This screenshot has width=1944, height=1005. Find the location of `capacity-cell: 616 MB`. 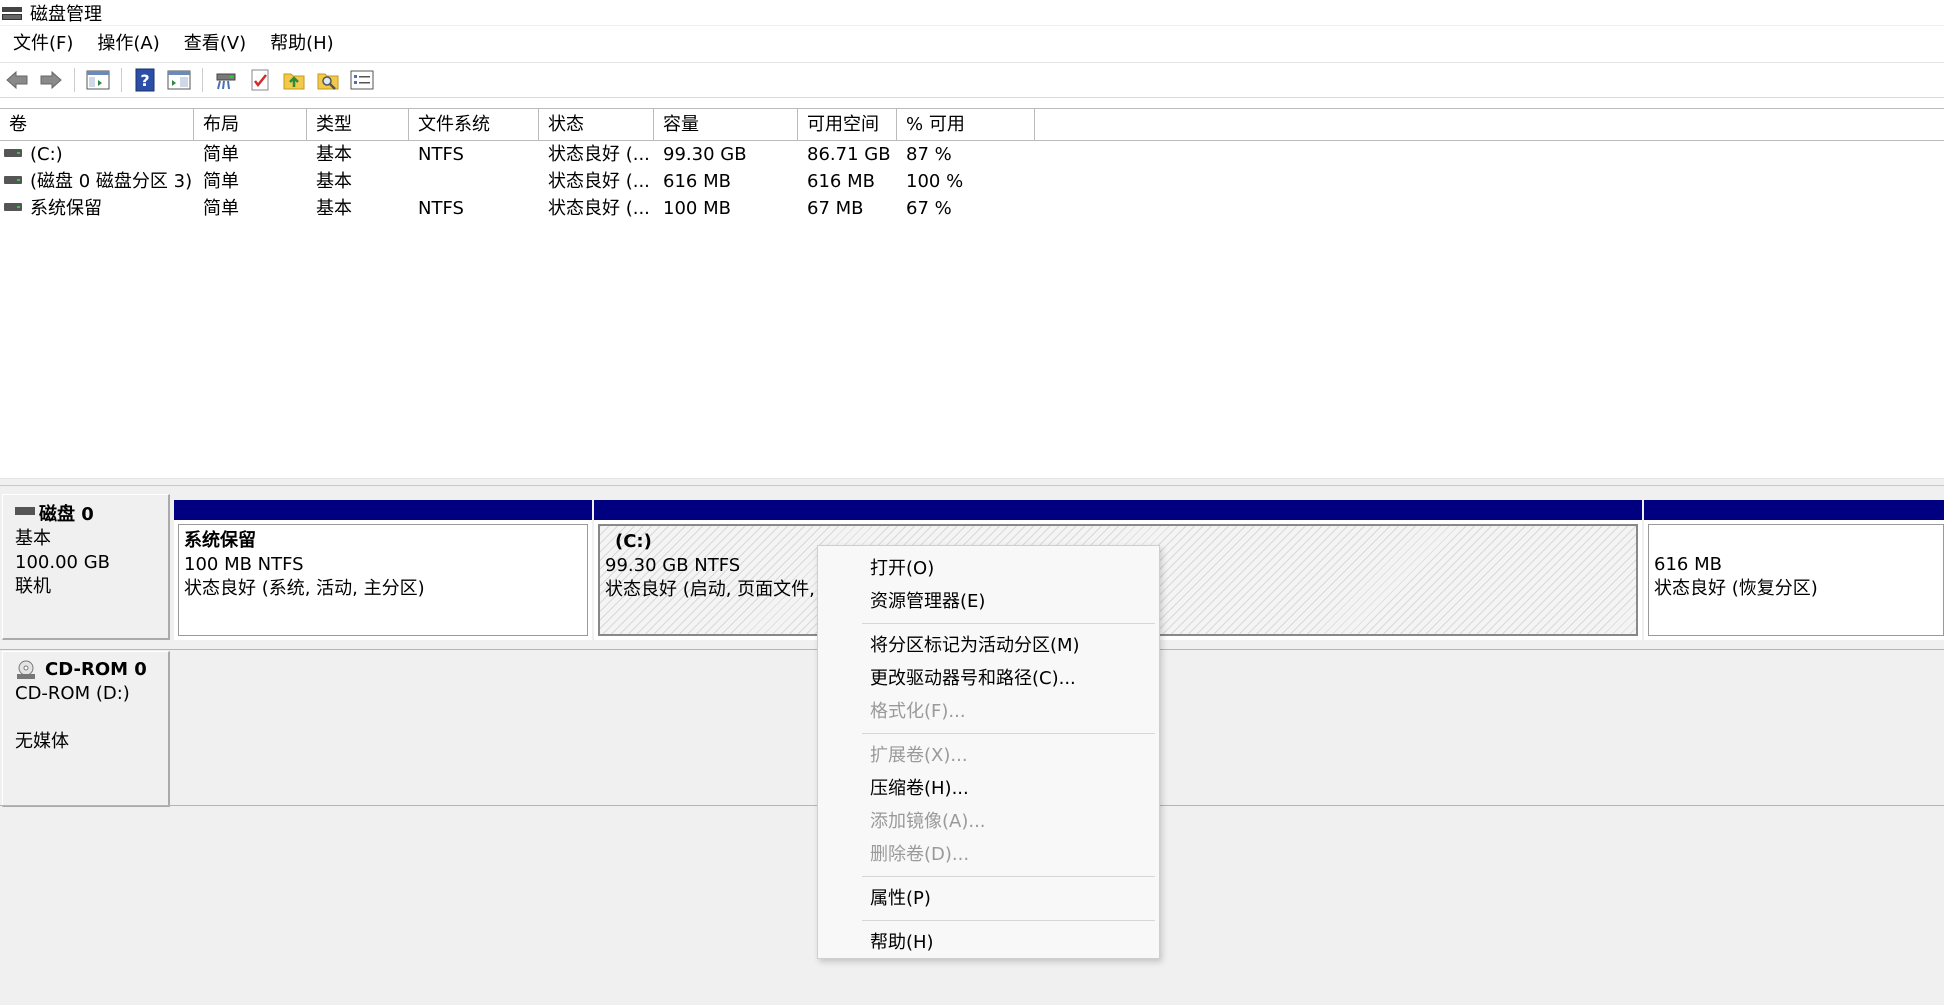

capacity-cell: 616 MB is located at coordinates (697, 181).